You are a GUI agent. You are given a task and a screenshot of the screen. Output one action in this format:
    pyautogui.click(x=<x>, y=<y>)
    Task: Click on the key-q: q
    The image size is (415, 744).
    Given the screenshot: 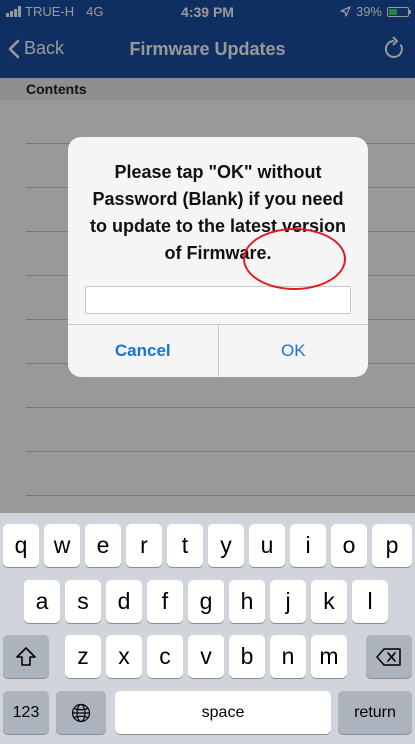 What is the action you would take?
    pyautogui.click(x=21, y=545)
    